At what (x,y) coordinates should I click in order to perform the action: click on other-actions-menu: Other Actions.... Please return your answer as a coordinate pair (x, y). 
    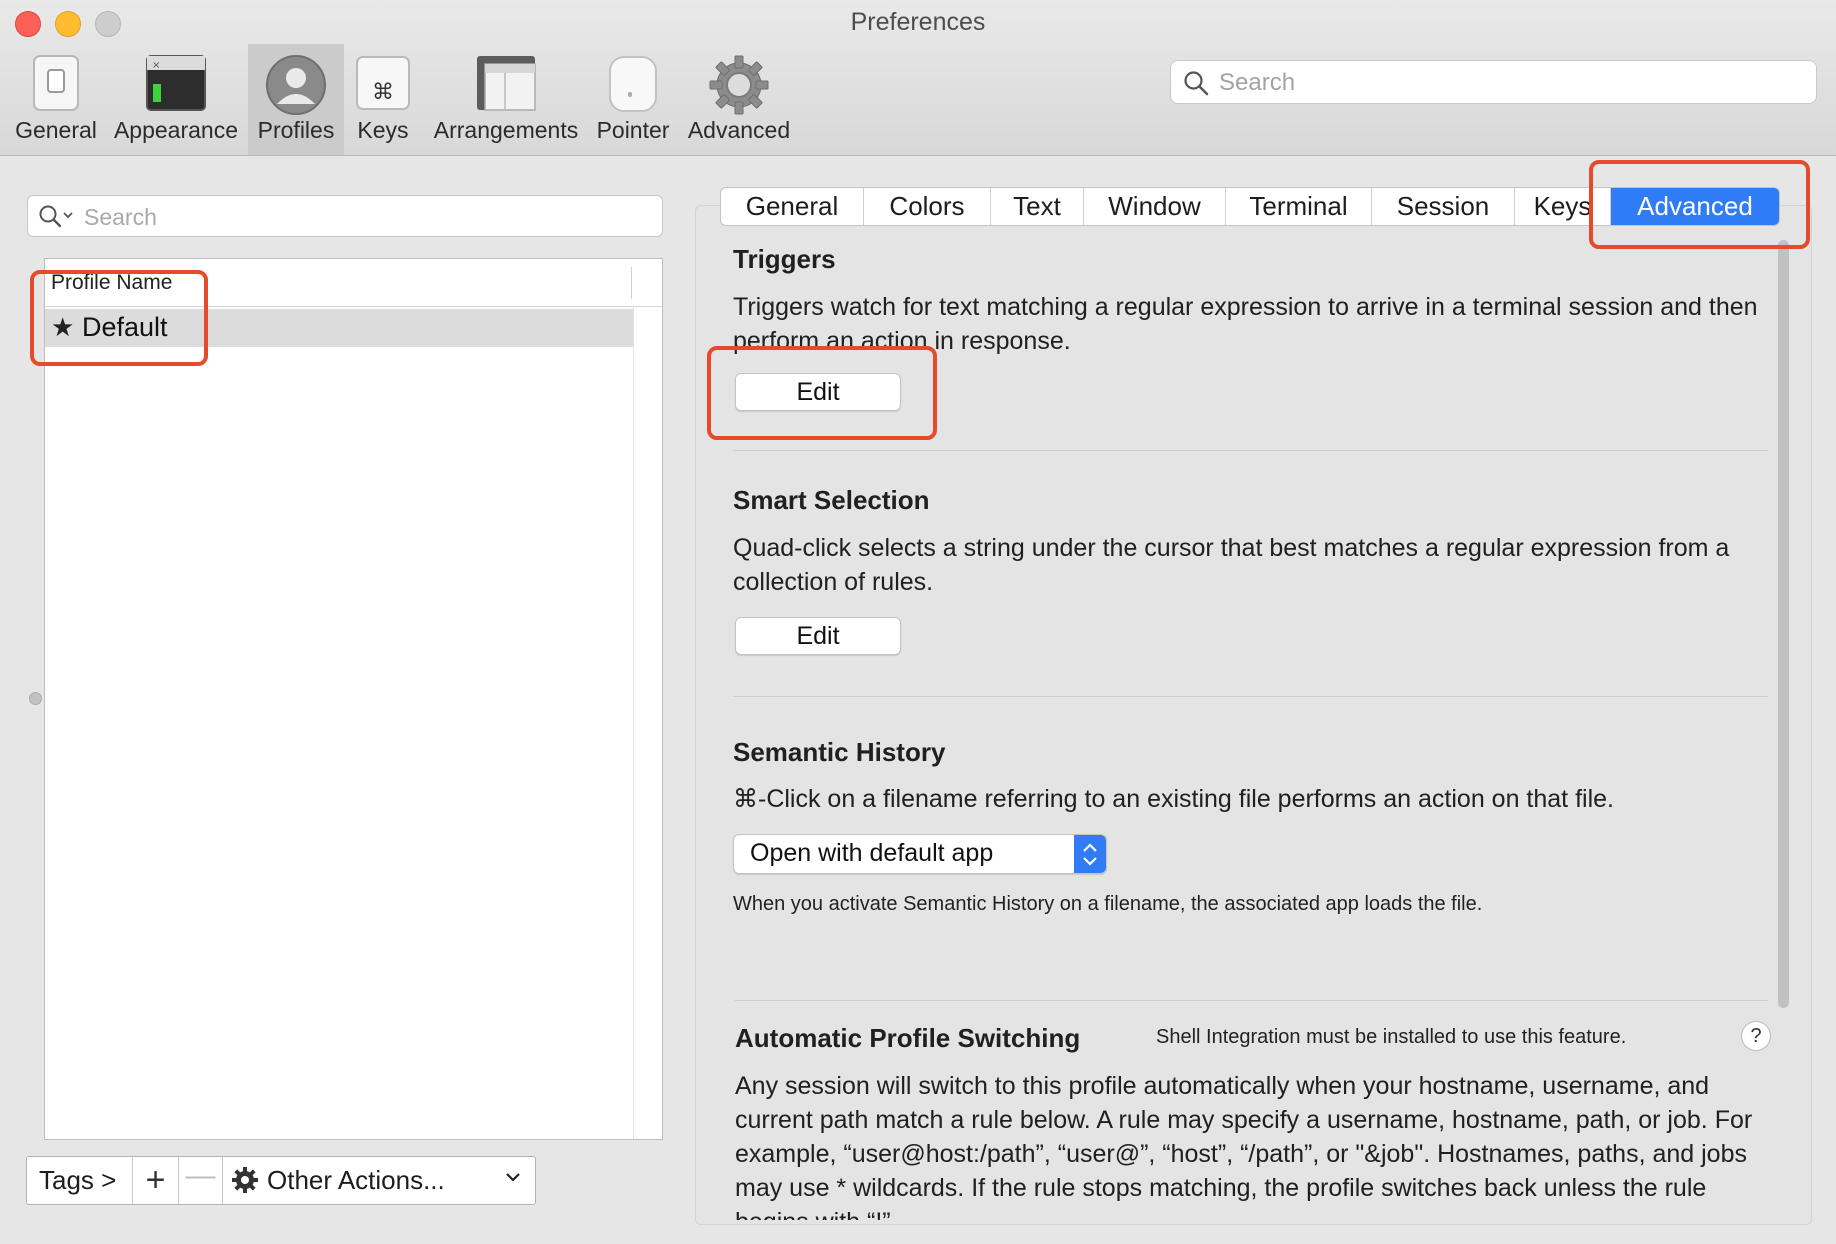
    Looking at the image, I should click on (379, 1180).